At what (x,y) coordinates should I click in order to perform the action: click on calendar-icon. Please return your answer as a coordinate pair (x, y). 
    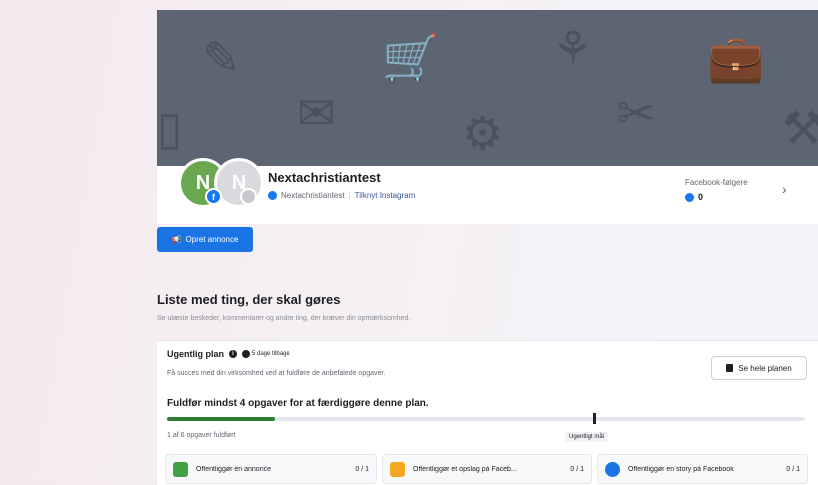
    Looking at the image, I should click on (730, 368).